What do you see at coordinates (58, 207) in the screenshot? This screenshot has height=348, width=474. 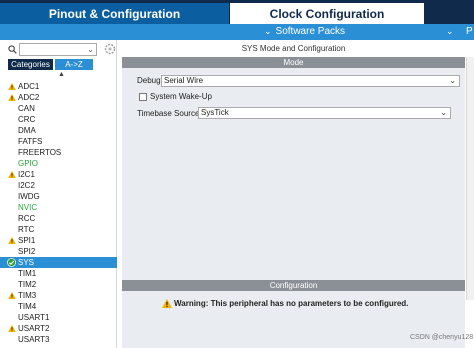 I see `sidebar-item-nvic: NVIC` at bounding box center [58, 207].